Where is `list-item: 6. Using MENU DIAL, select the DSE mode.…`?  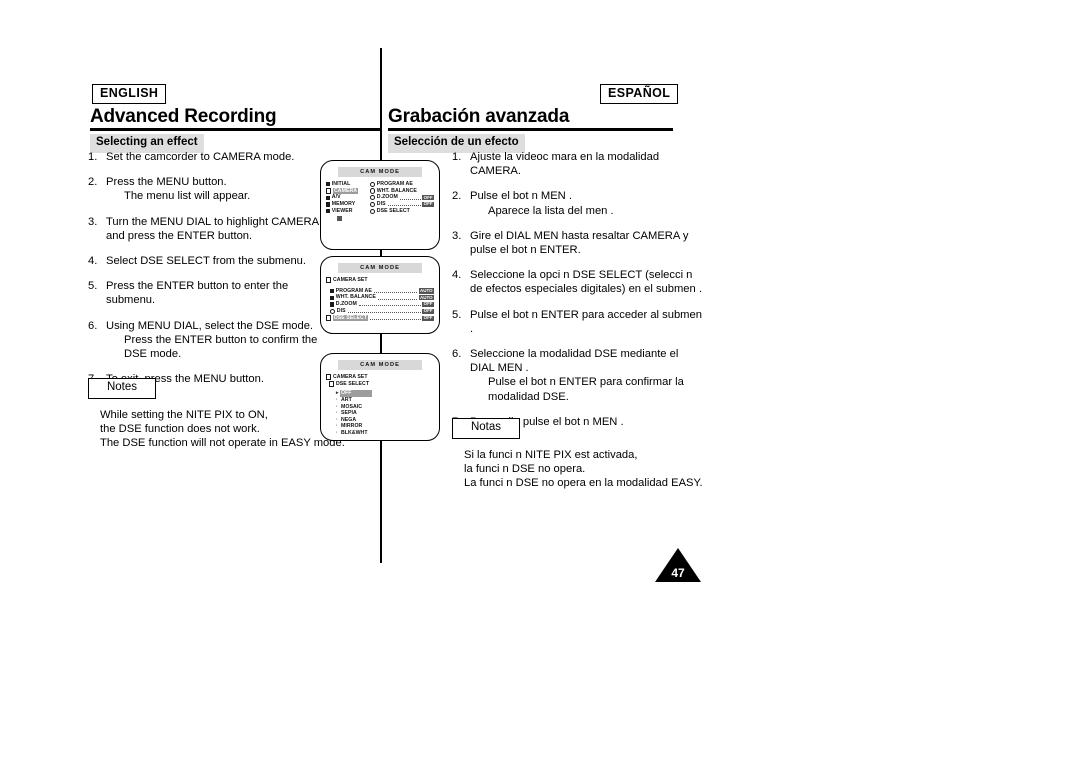 list-item: 6. Using MENU DIAL, select the DSE mode.… is located at coordinates (213, 340).